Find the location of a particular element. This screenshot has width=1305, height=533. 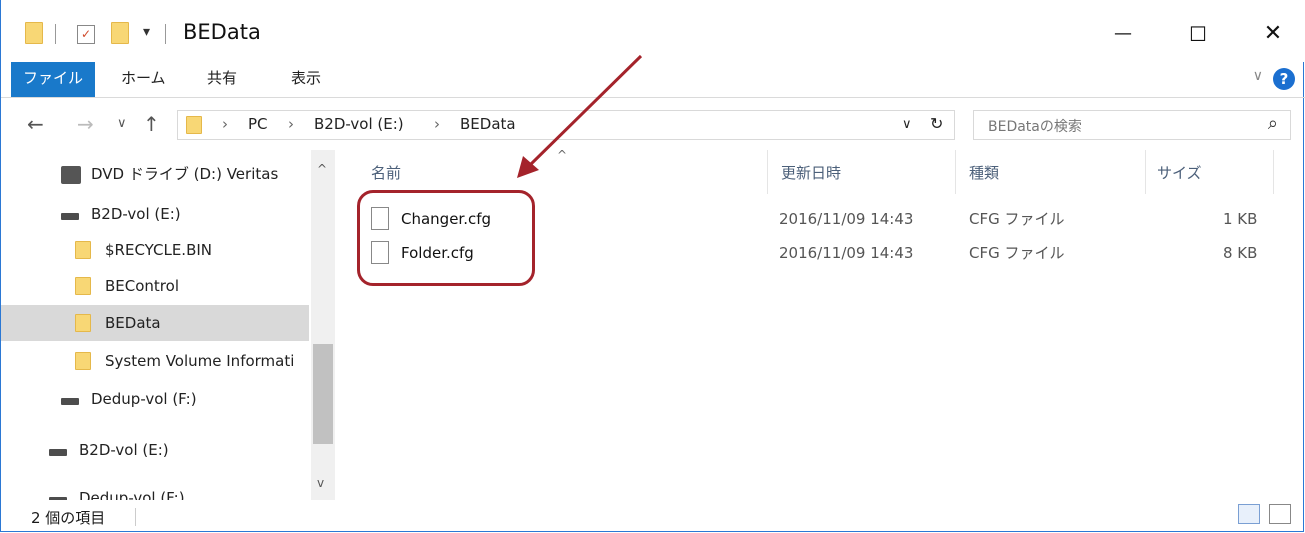

divider is located at coordinates (135, 517).